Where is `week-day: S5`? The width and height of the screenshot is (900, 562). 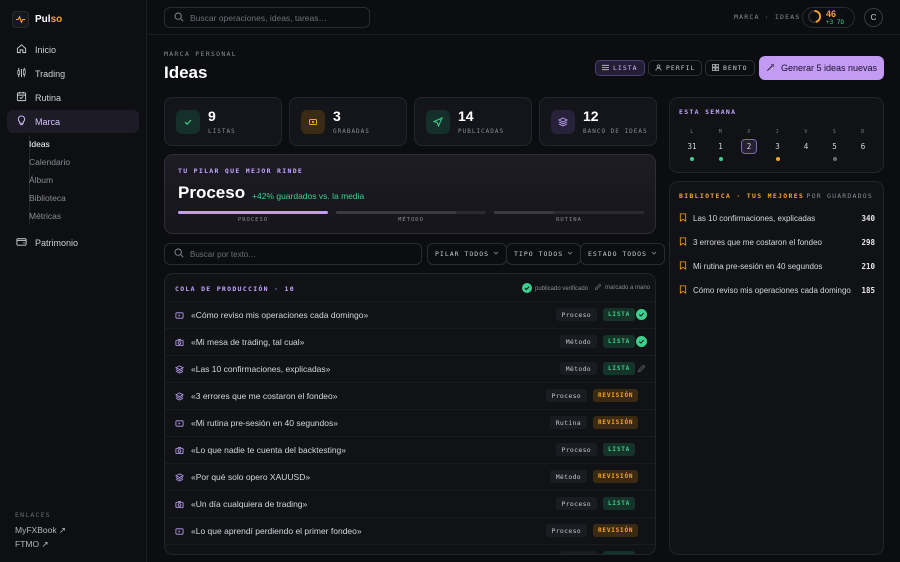 week-day: S5 is located at coordinates (835, 145).